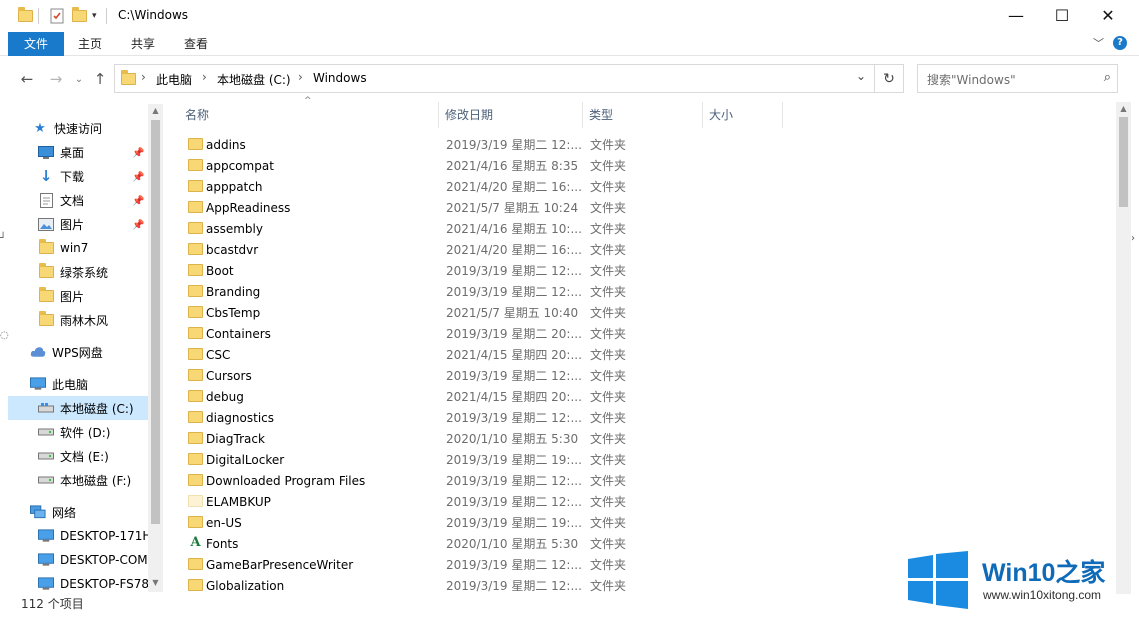  Describe the element at coordinates (63, 248) in the screenshot. I see `nav-item-win7: win7` at that location.